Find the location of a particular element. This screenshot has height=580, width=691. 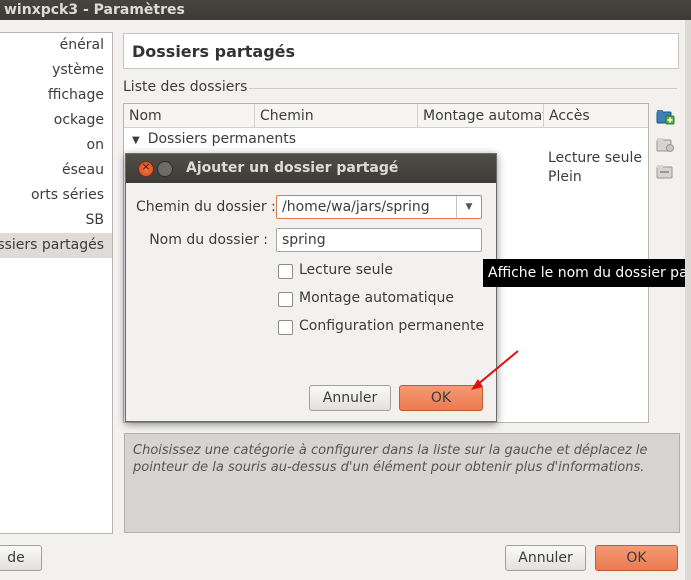

column-header-name: Nom is located at coordinates (189, 116).